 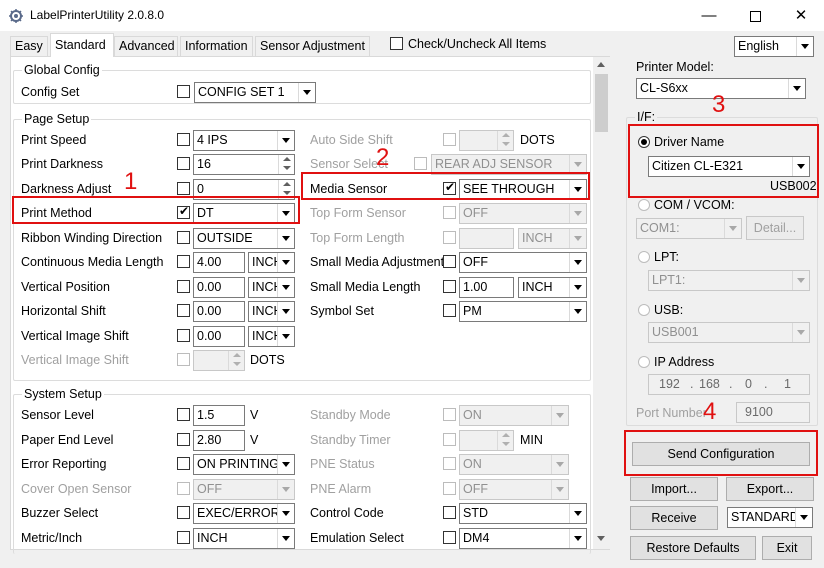 What do you see at coordinates (131, 181) in the screenshot?
I see `annotation-number-1: 1` at bounding box center [131, 181].